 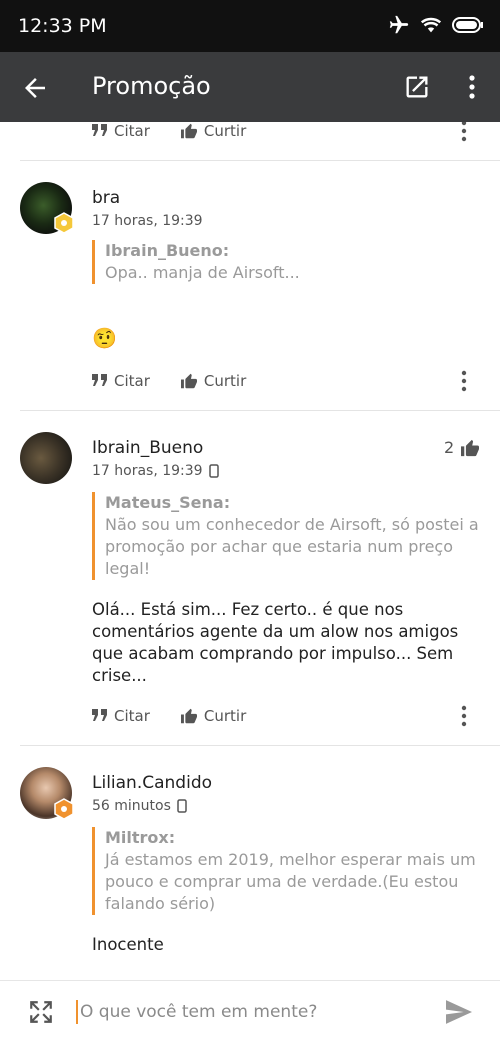 I want to click on more-options-icon, so click(x=472, y=87).